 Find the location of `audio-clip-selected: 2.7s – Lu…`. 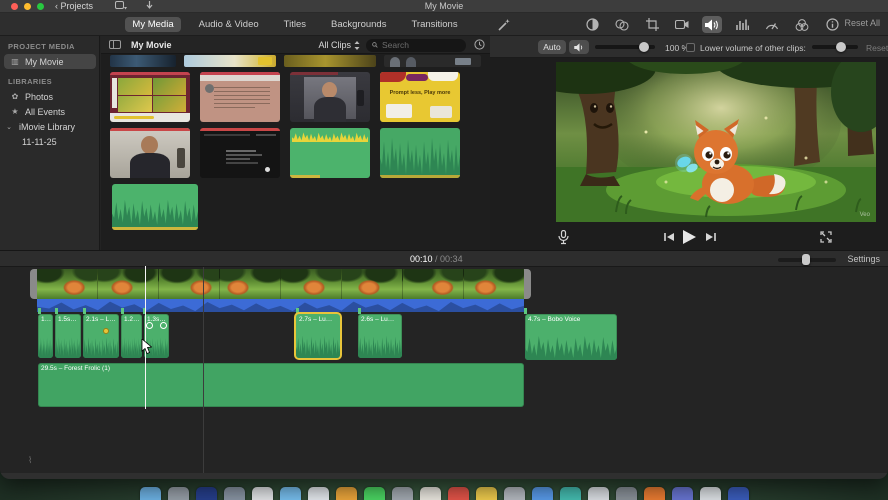

audio-clip-selected: 2.7s – Lu… is located at coordinates (318, 336).